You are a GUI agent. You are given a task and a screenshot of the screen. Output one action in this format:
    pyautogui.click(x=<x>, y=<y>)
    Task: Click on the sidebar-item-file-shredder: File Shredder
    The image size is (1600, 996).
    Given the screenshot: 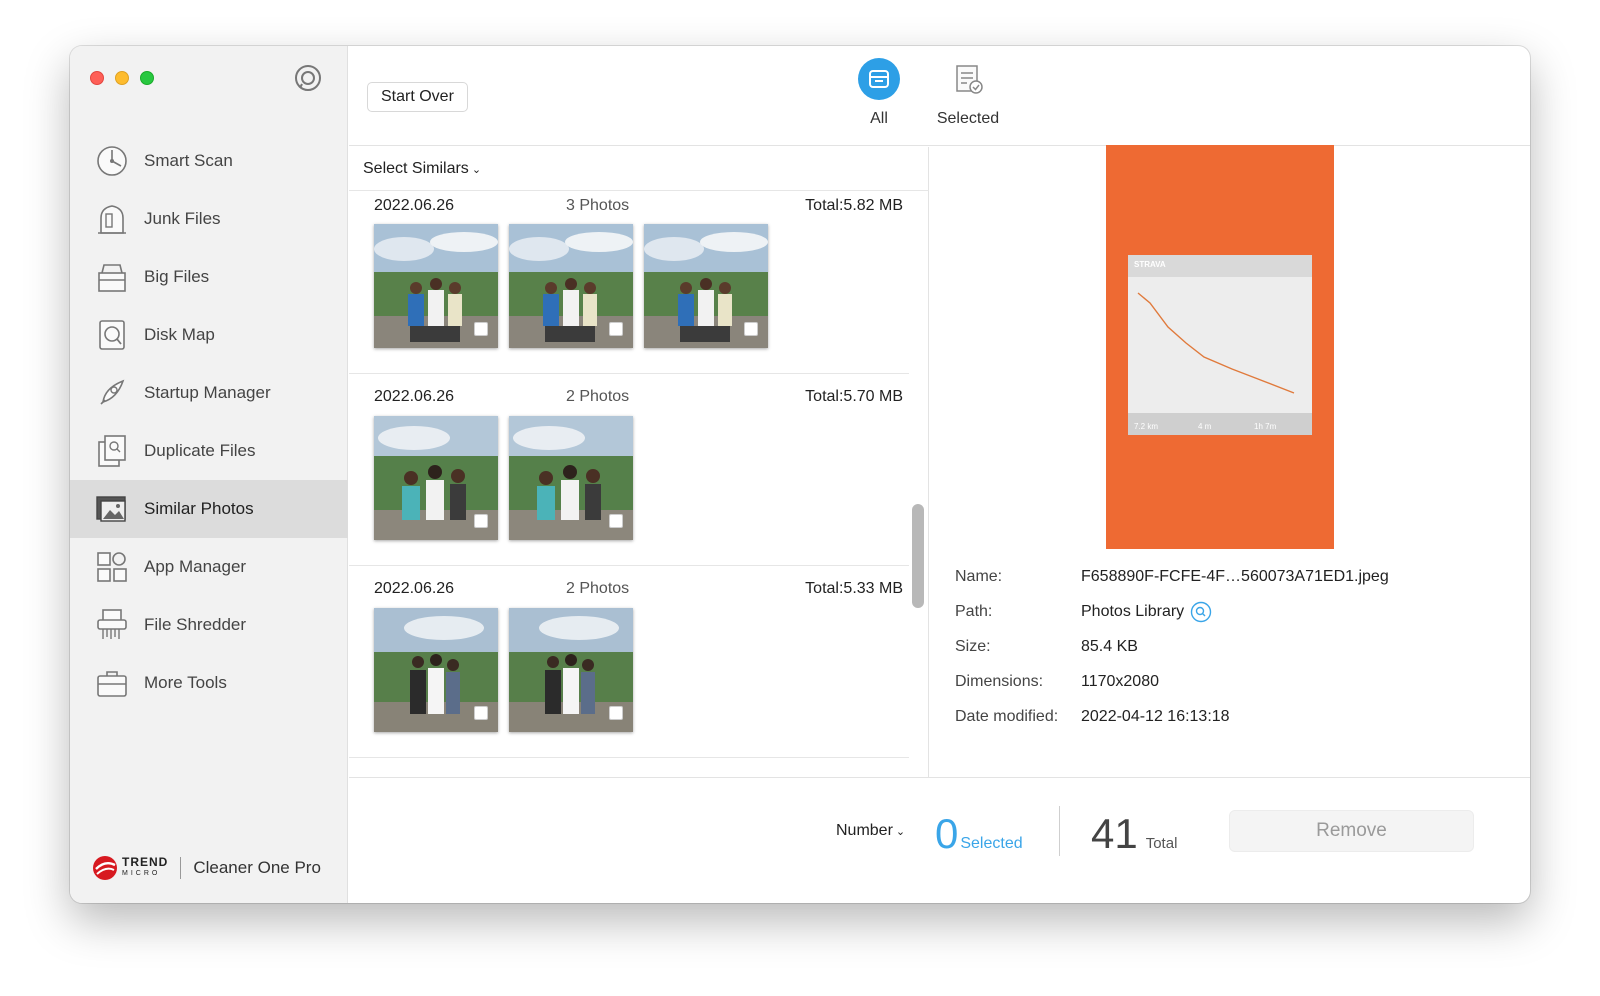 What is the action you would take?
    pyautogui.click(x=209, y=625)
    